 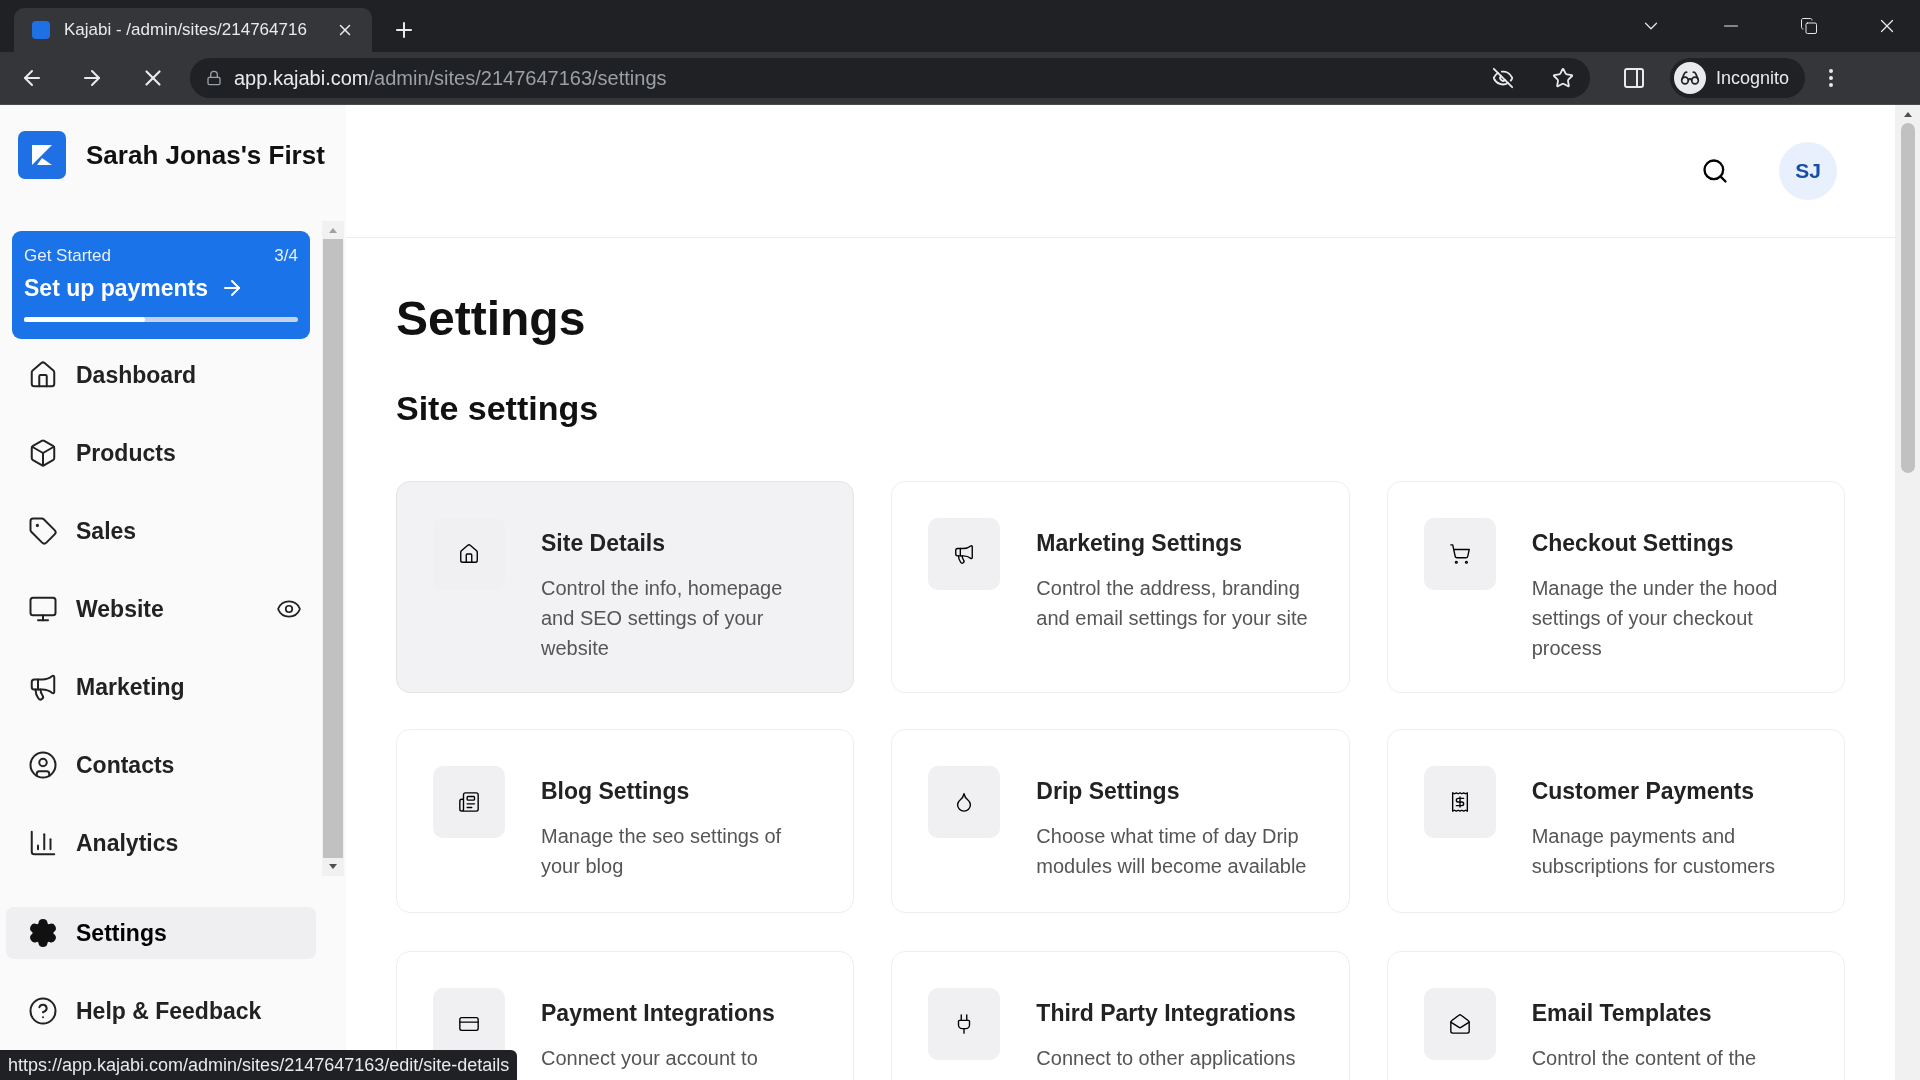 What do you see at coordinates (498, 408) in the screenshot?
I see `section-title: Site settings` at bounding box center [498, 408].